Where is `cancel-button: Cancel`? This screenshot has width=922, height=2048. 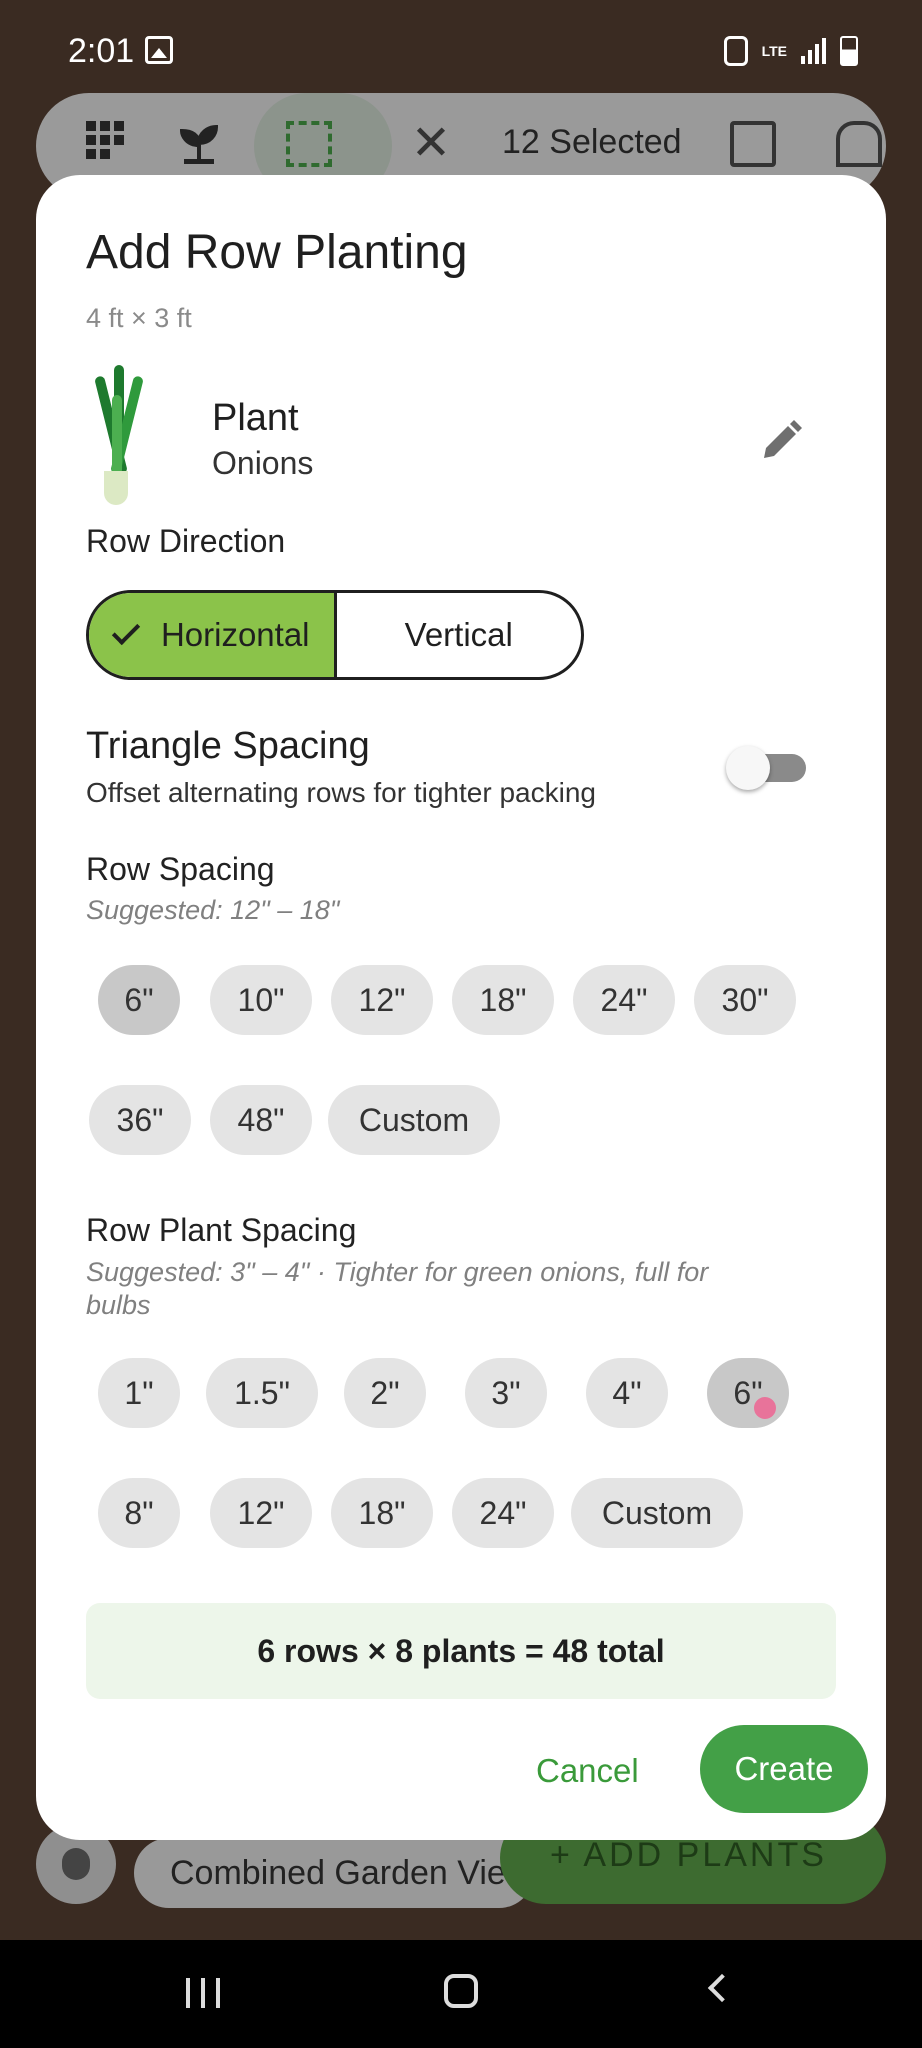 cancel-button: Cancel is located at coordinates (587, 1771).